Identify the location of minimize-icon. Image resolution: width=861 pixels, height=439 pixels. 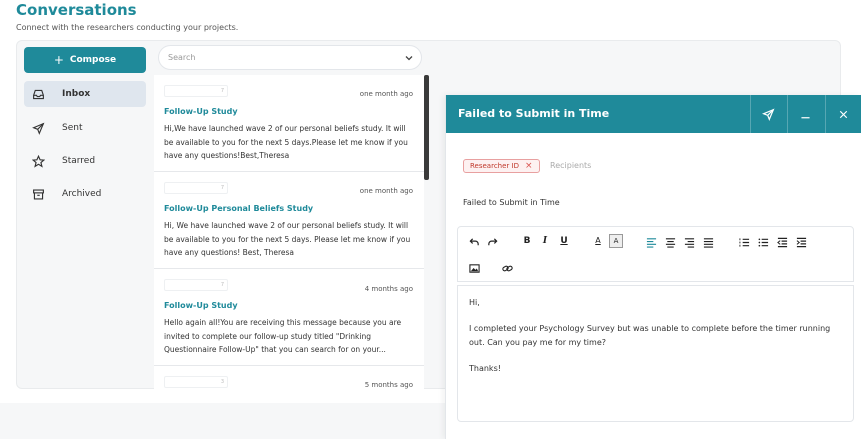
(805, 117).